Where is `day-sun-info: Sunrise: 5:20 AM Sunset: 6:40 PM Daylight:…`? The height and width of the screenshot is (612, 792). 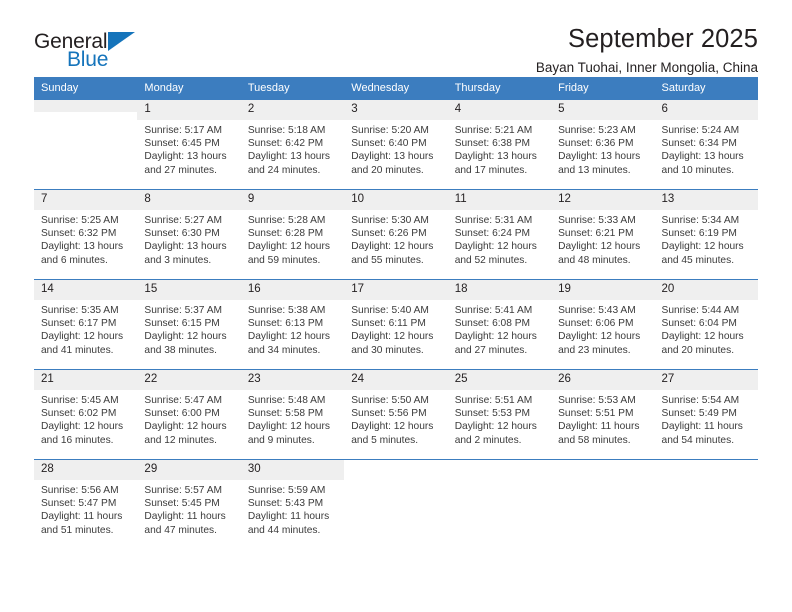 day-sun-info: Sunrise: 5:20 AM Sunset: 6:40 PM Daylight:… is located at coordinates (395, 149).